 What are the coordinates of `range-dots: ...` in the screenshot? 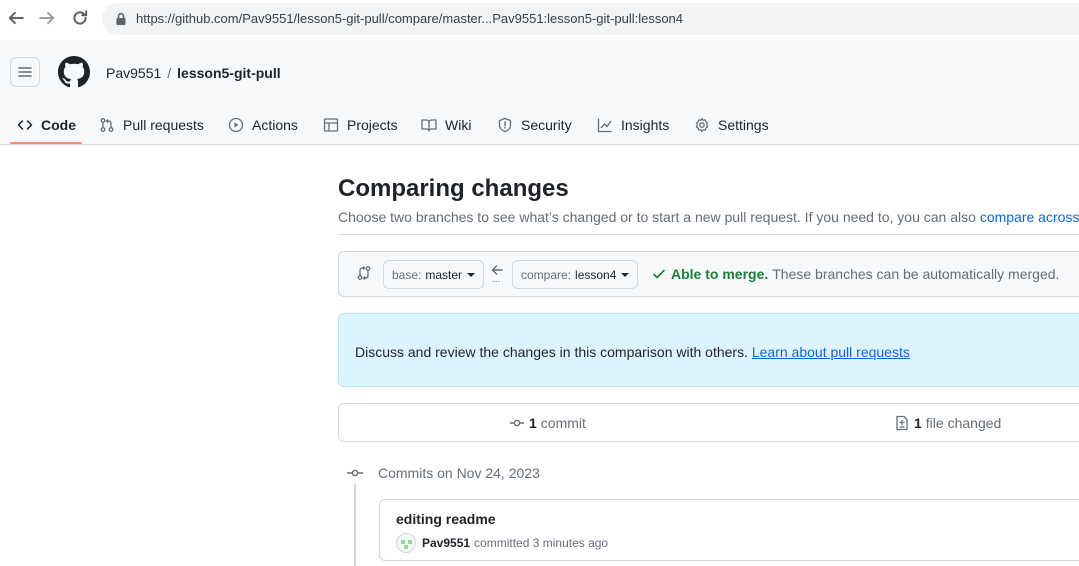 It's located at (496, 279).